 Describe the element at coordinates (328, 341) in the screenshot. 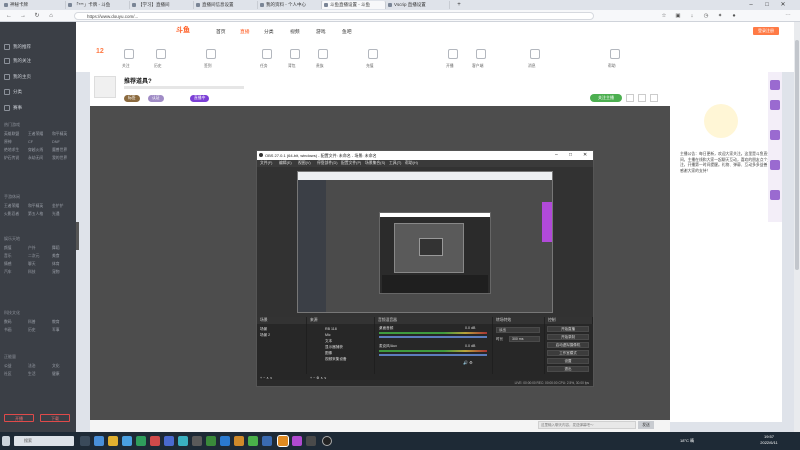

I see `source-item: 文本` at that location.